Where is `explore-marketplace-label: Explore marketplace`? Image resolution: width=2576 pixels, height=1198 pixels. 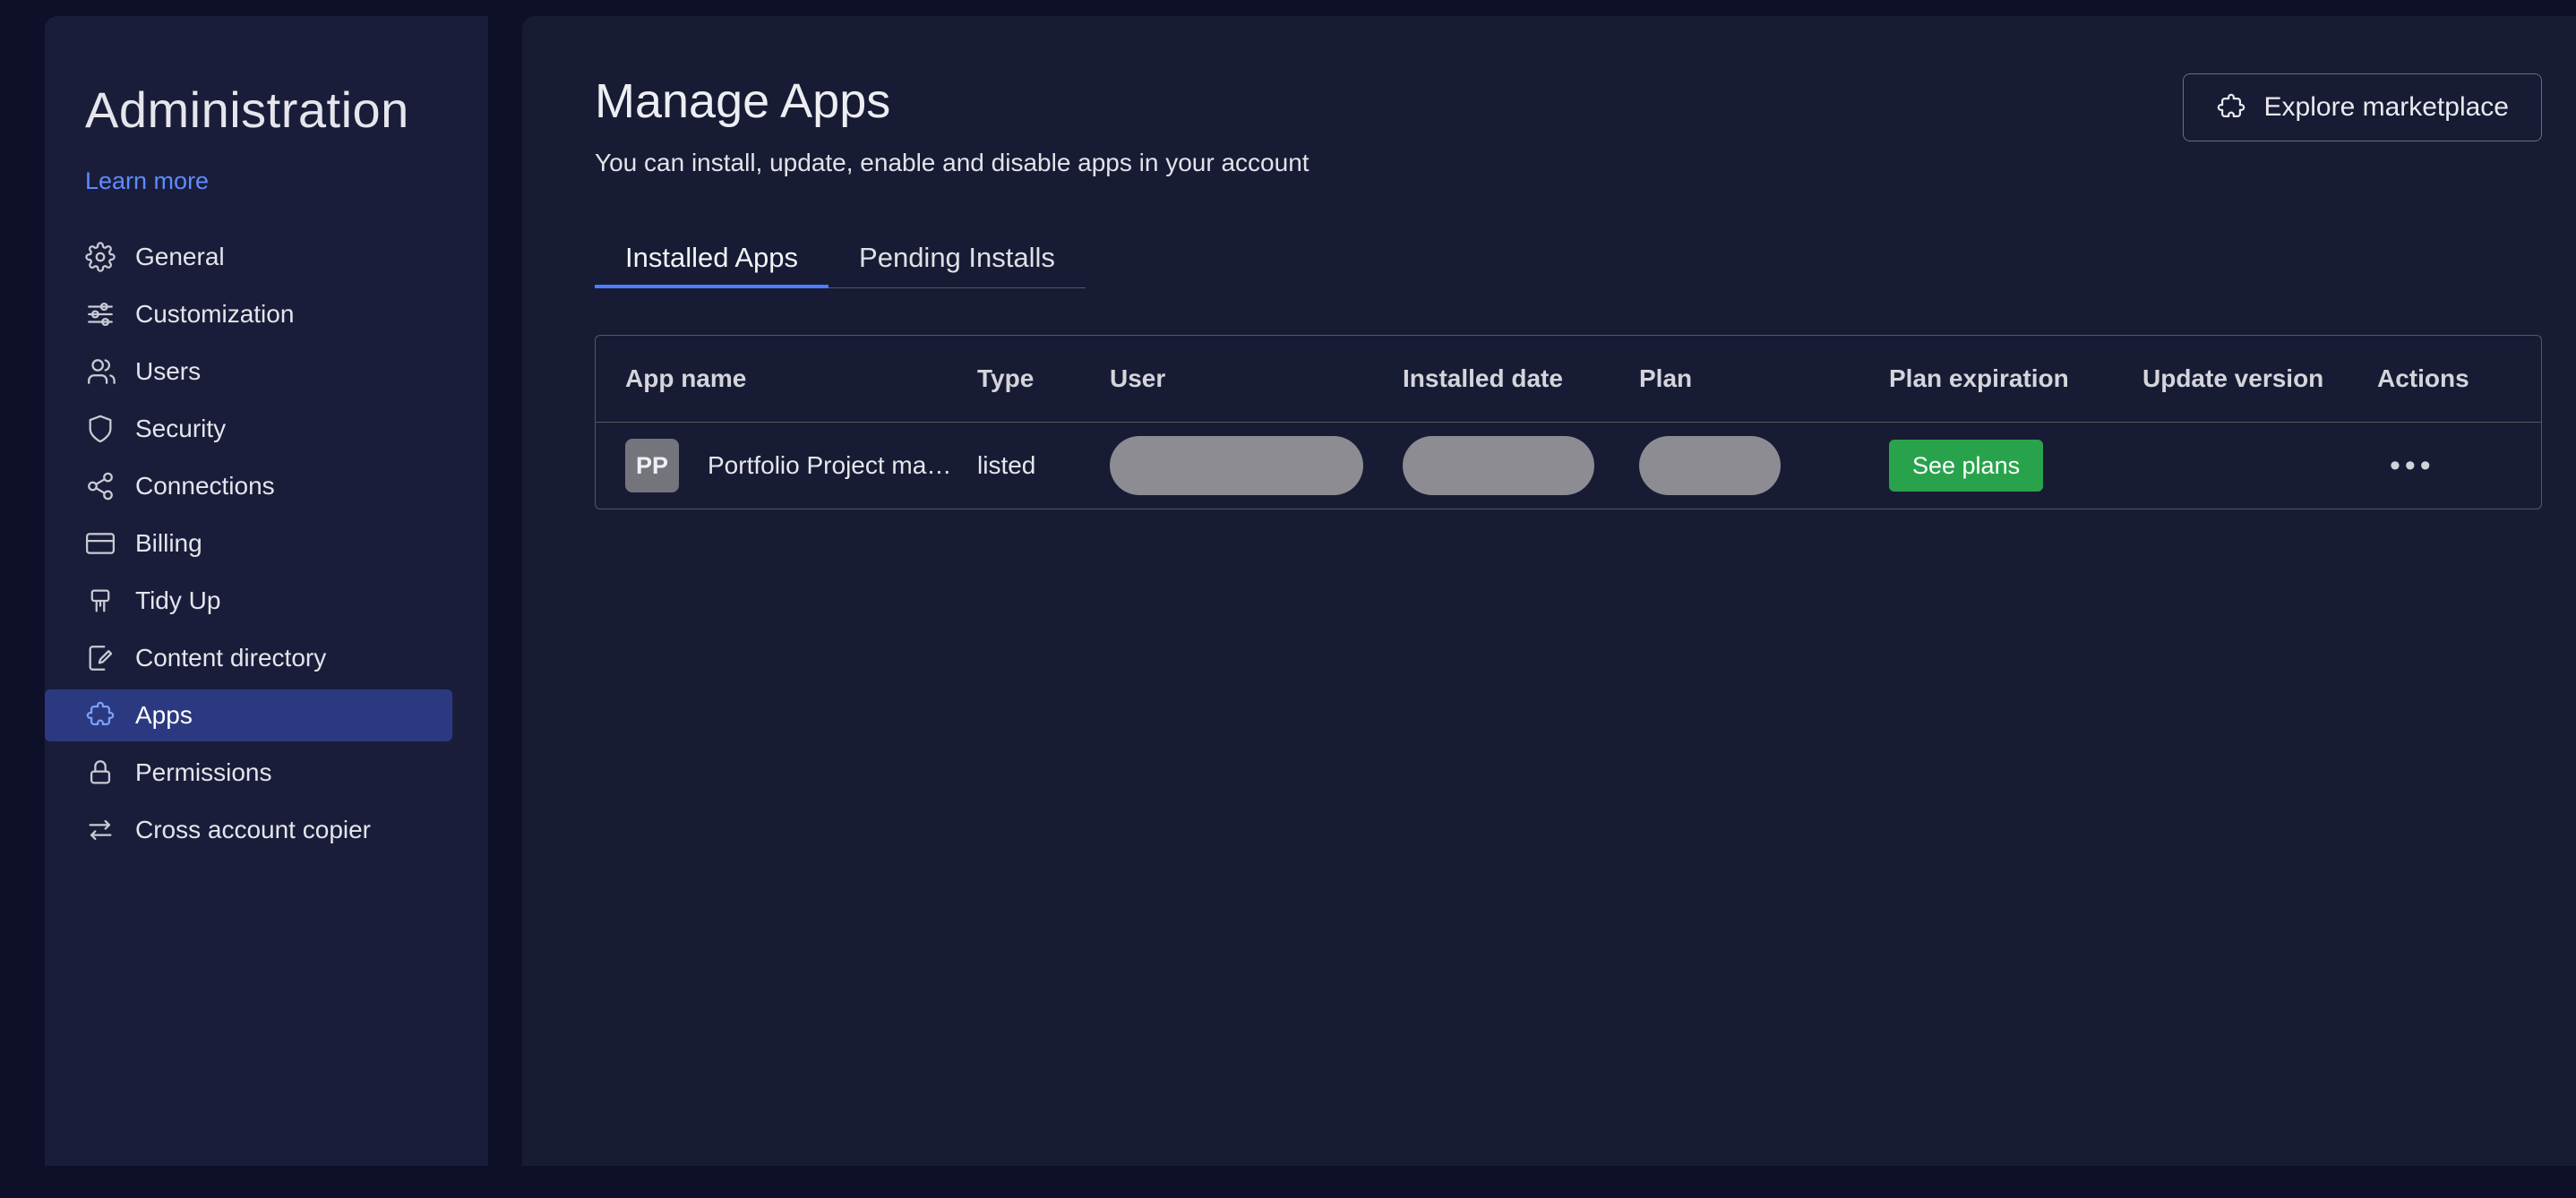
explore-marketplace-label: Explore marketplace is located at coordinates (2386, 107).